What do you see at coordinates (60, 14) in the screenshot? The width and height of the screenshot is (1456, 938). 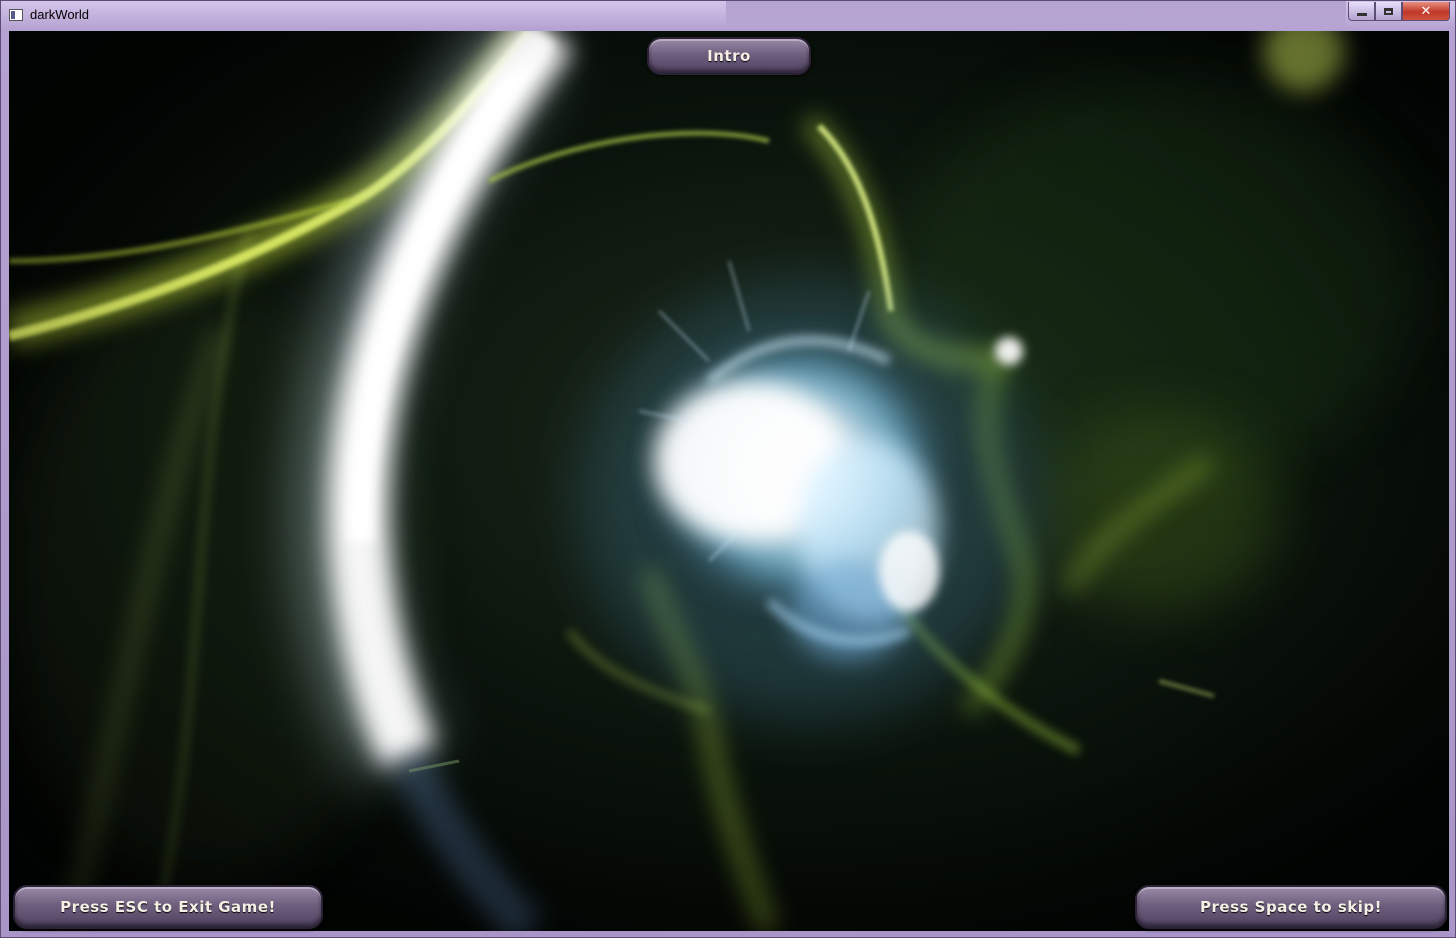 I see `window-title: darkWorld` at bounding box center [60, 14].